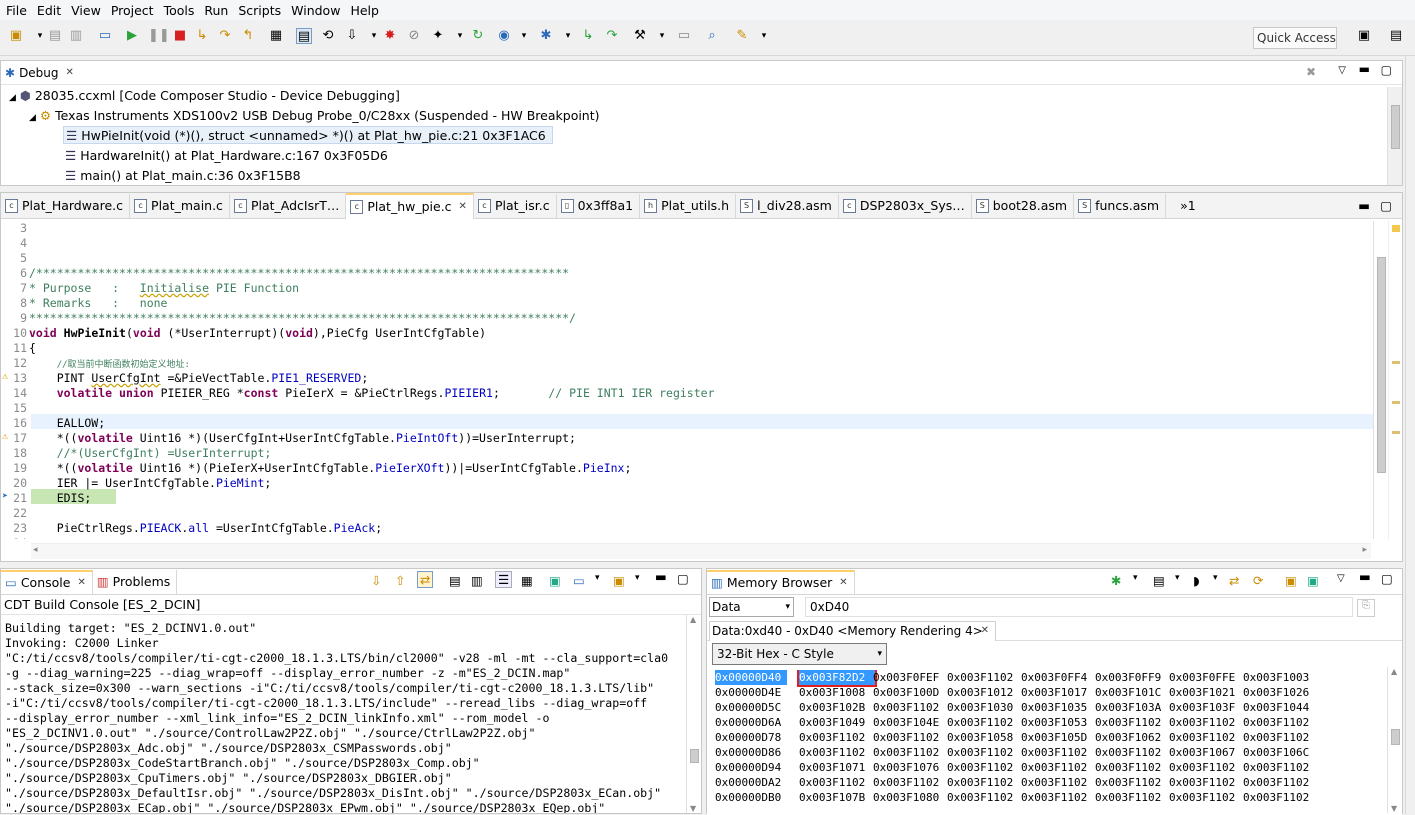 The image size is (1415, 815). What do you see at coordinates (52, 10) in the screenshot?
I see `menu-item-edit: Edit` at bounding box center [52, 10].